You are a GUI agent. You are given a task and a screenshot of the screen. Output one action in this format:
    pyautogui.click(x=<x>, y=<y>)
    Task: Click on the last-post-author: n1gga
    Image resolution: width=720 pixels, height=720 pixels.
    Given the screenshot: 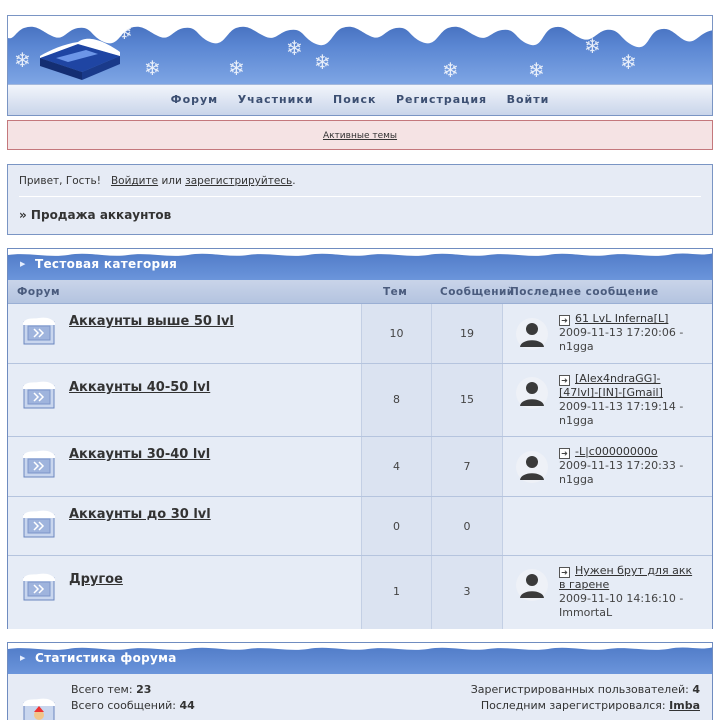 What is the action you would take?
    pyautogui.click(x=576, y=420)
    